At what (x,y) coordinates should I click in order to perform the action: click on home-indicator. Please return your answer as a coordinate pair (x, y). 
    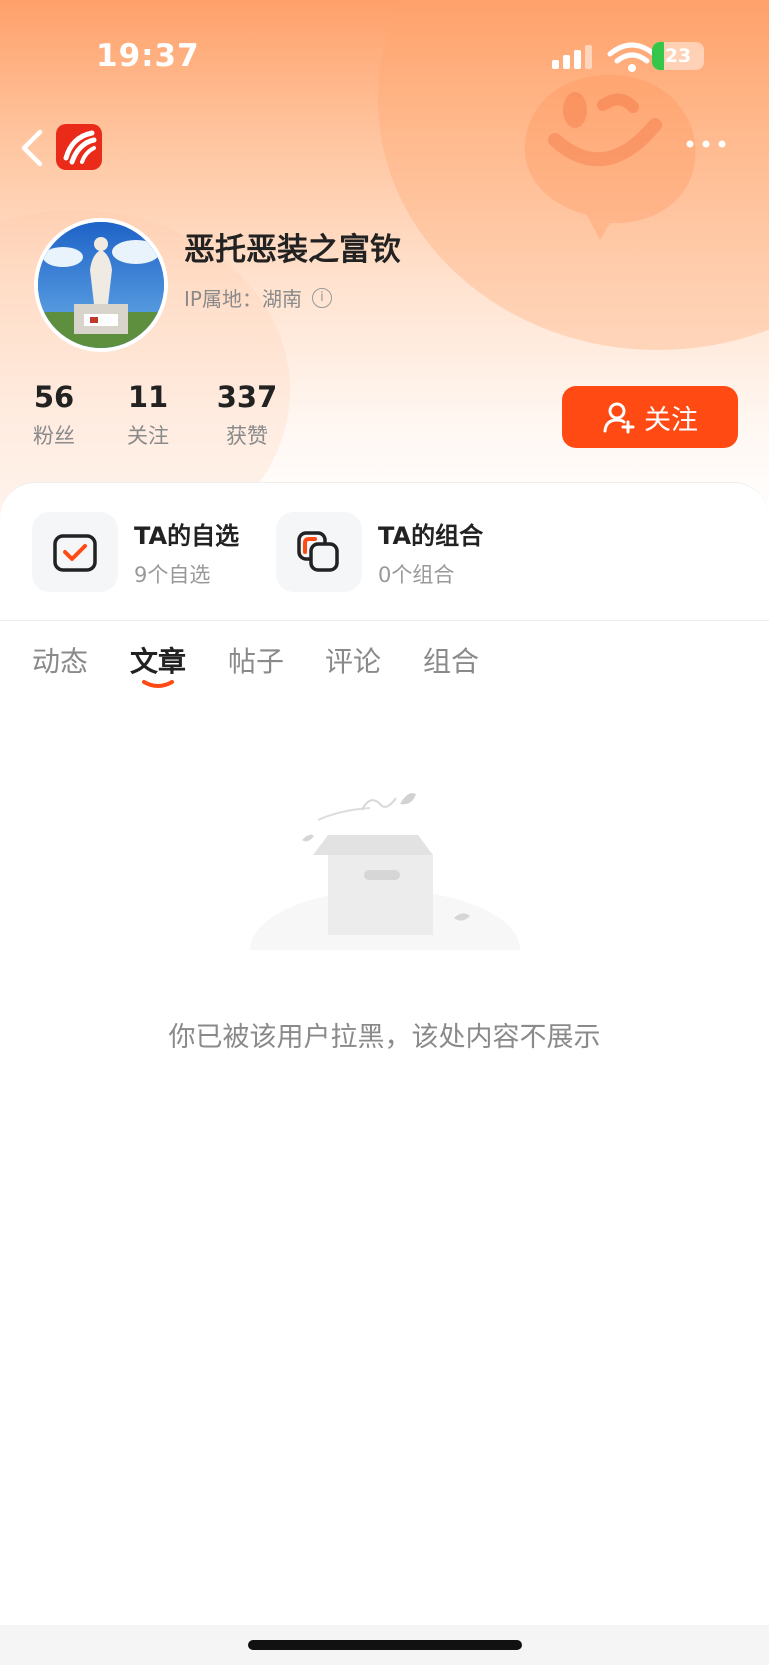
    Looking at the image, I should click on (385, 1645).